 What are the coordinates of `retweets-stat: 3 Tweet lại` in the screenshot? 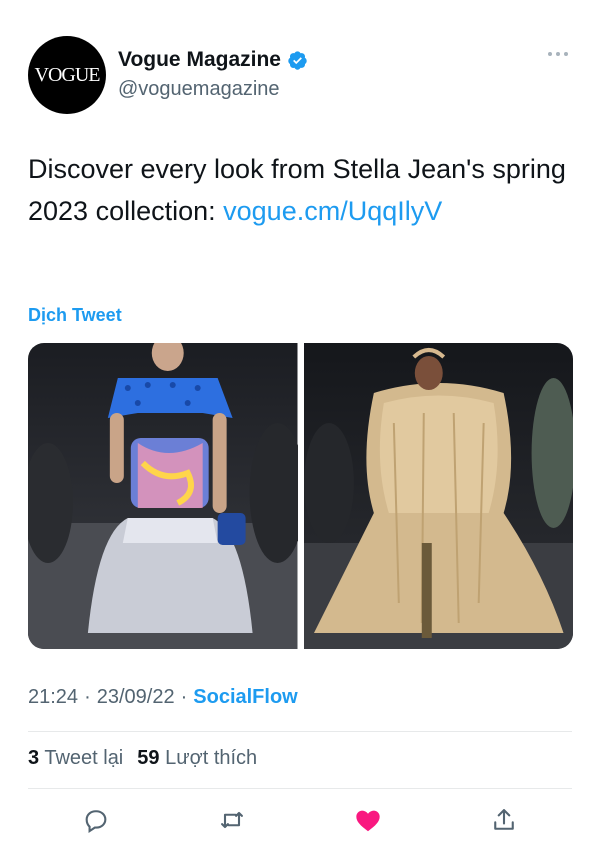 It's located at (75, 758).